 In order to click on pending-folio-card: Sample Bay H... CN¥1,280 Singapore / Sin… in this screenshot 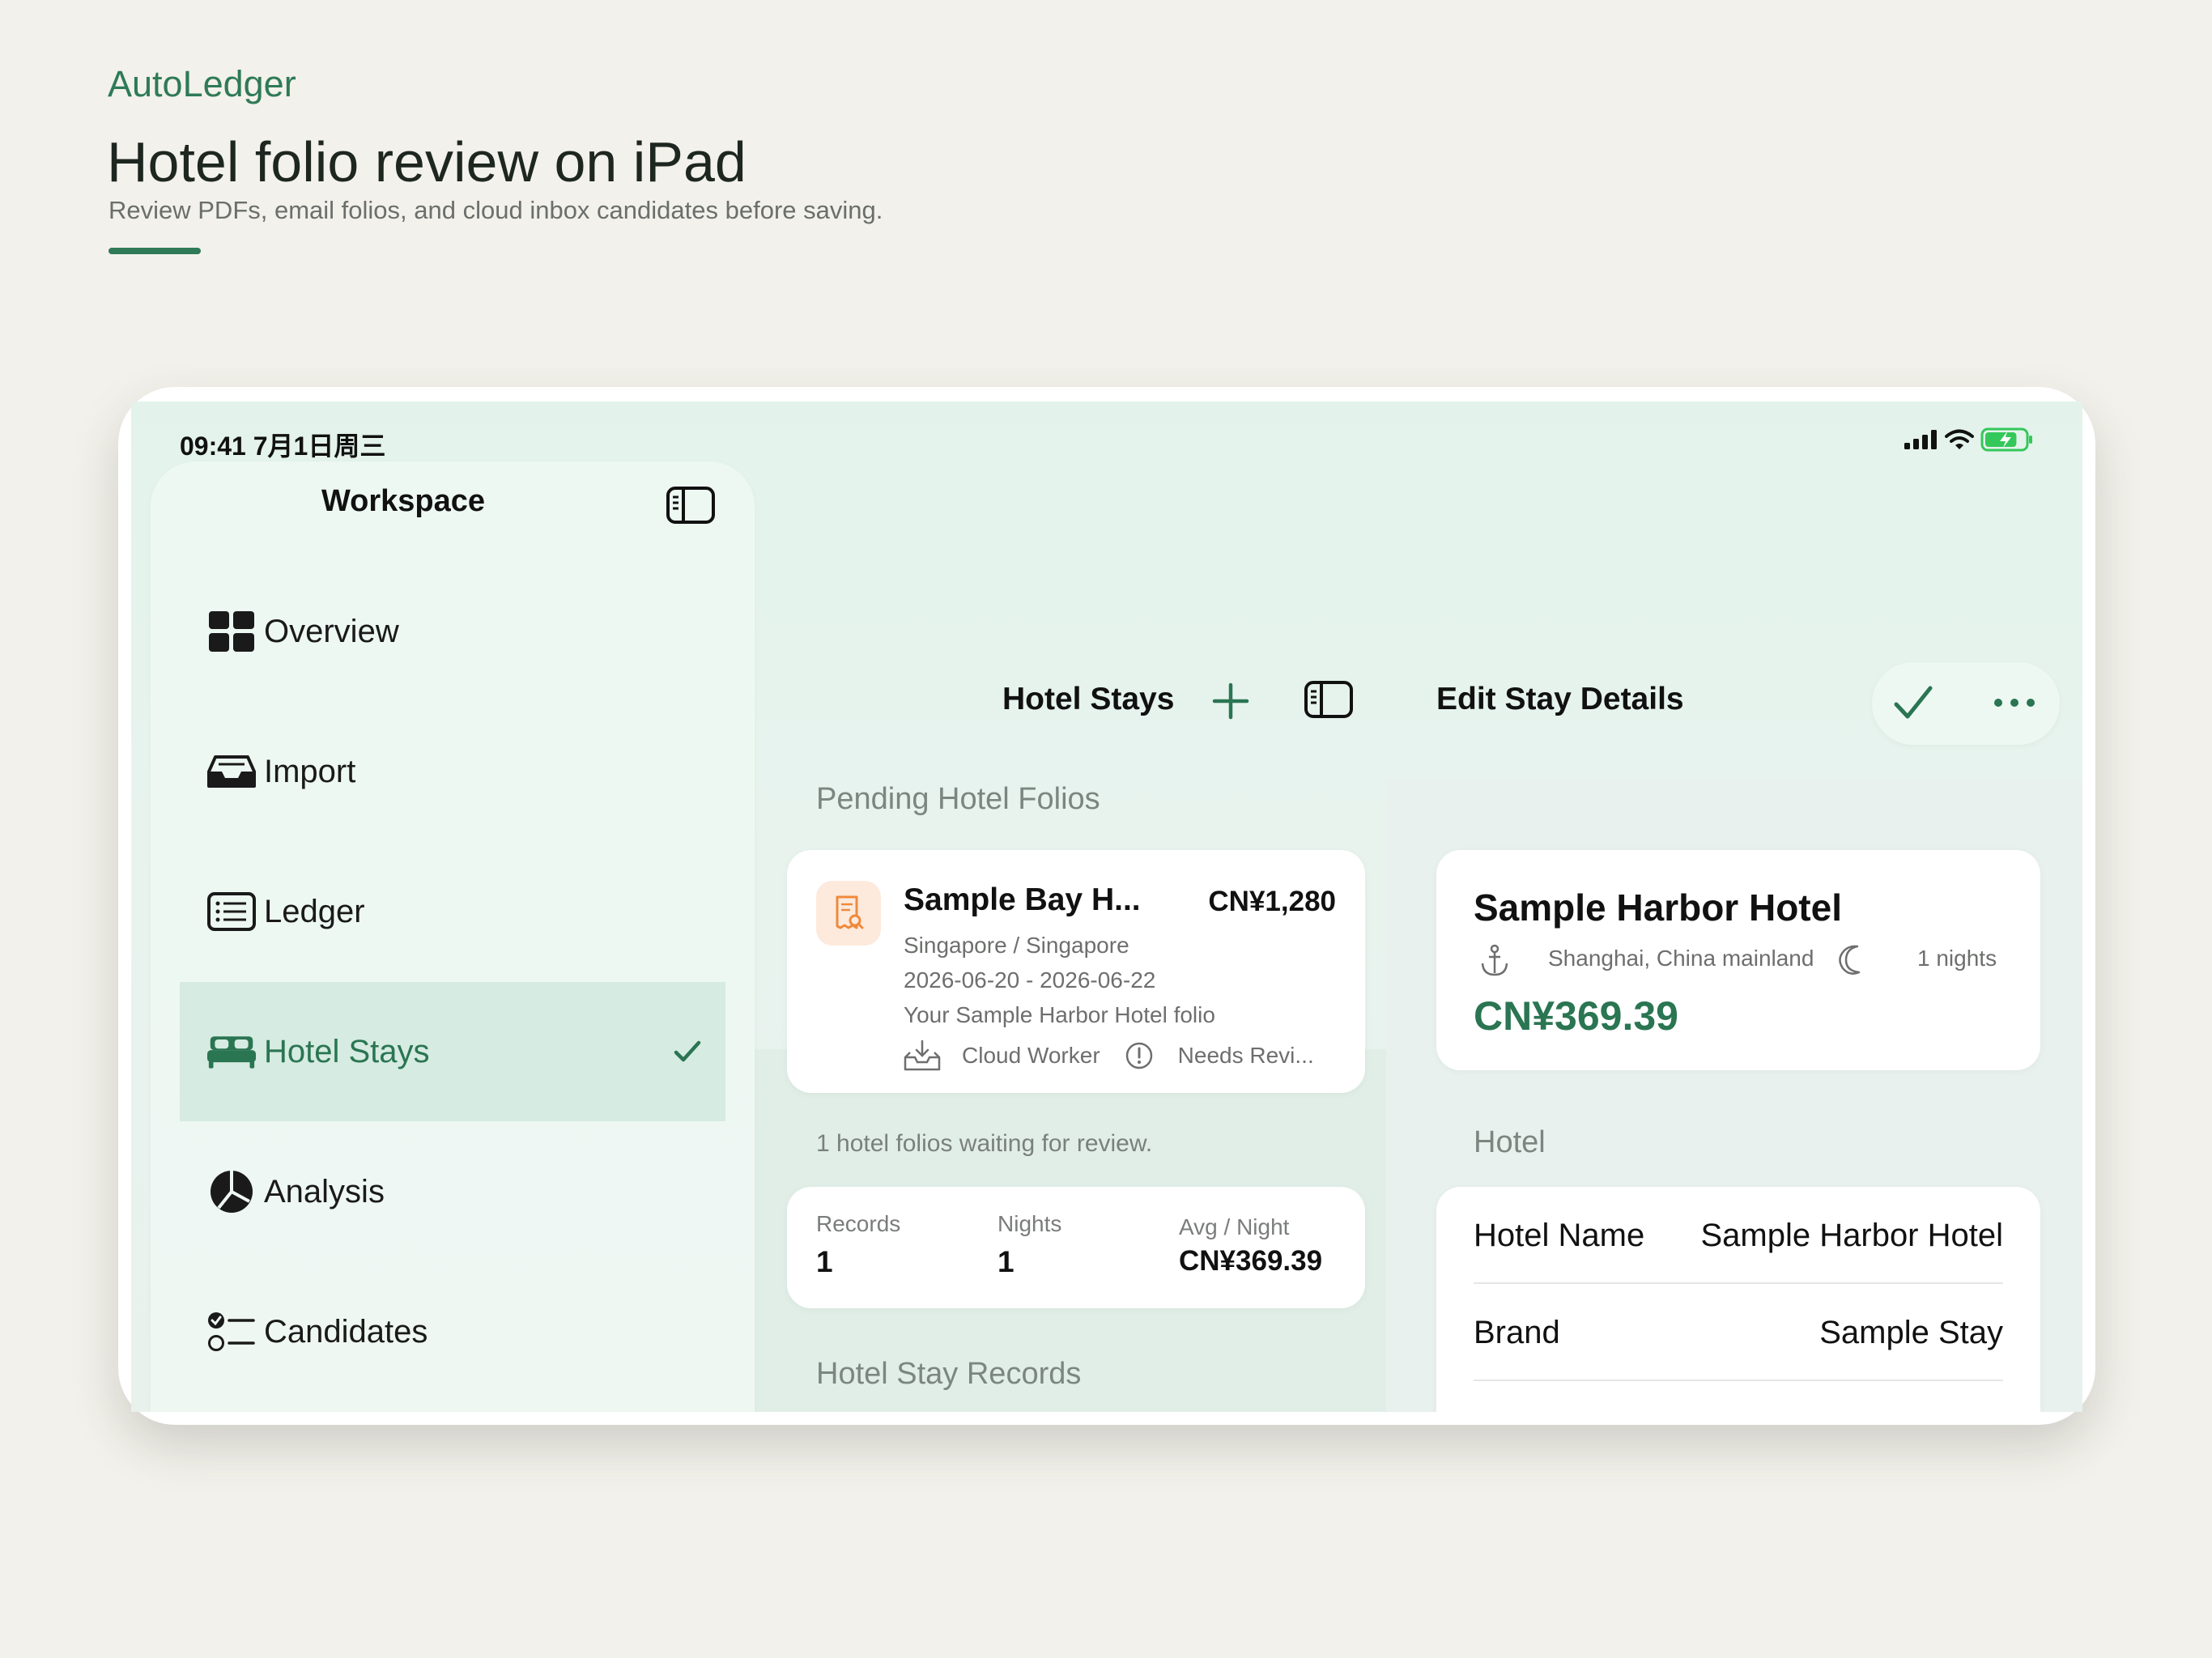, I will do `click(1076, 971)`.